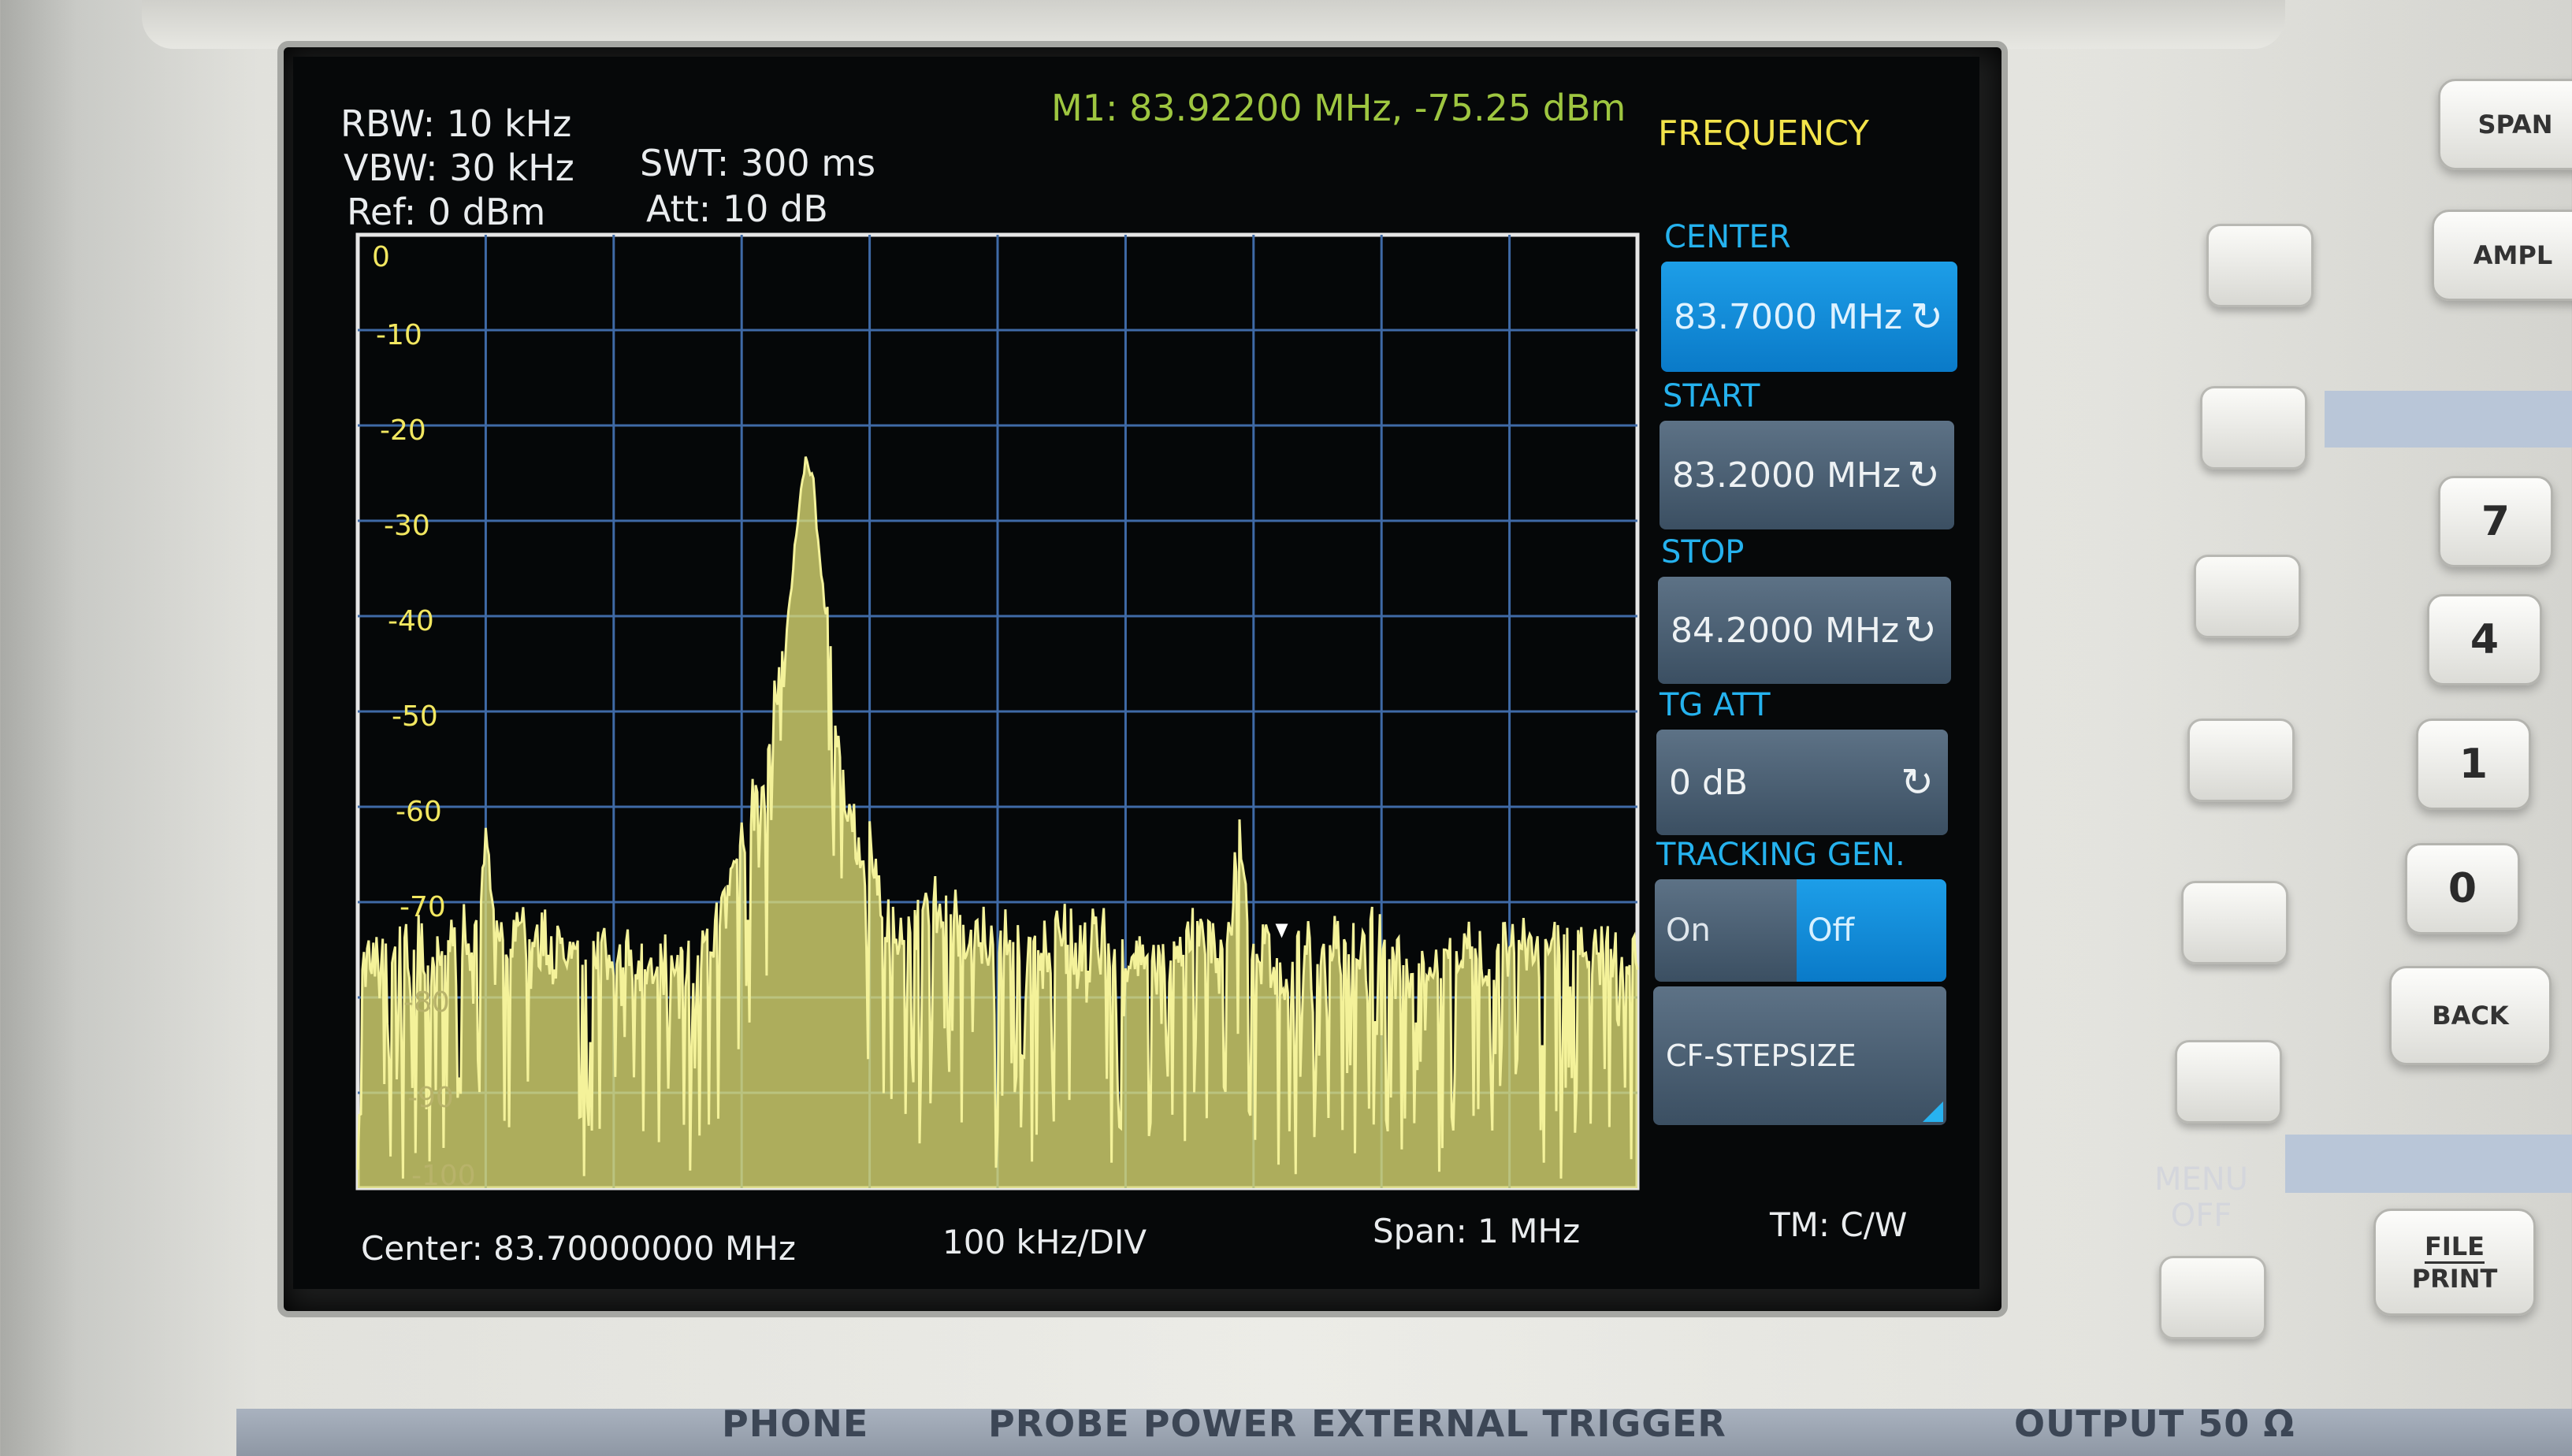 The height and width of the screenshot is (1456, 2572). I want to click on y-tick-label: -80, so click(426, 1002).